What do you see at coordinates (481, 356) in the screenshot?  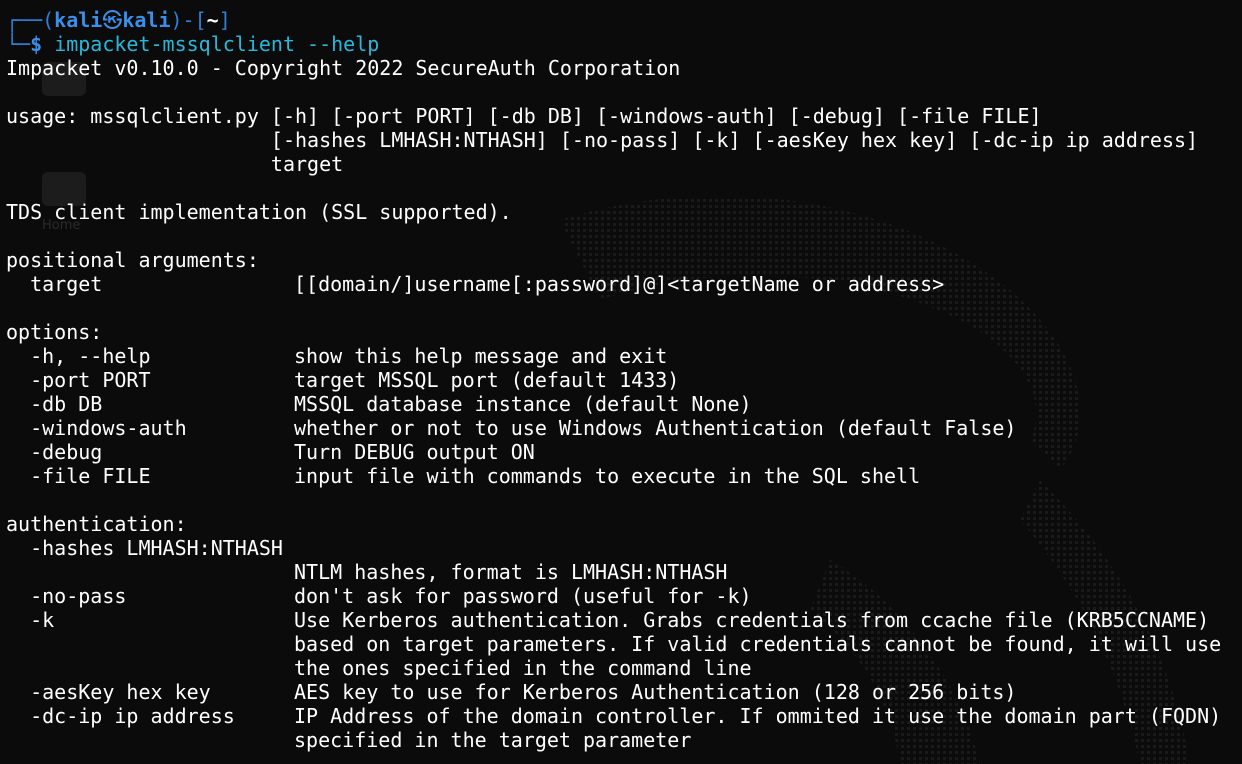 I see `option-help: show this help message and exit` at bounding box center [481, 356].